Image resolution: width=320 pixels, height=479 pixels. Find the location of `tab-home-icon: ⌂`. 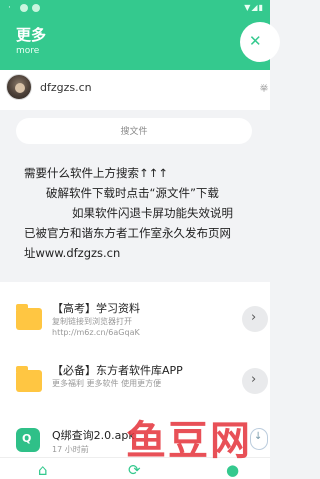

tab-home-icon: ⌂ is located at coordinates (43, 470).